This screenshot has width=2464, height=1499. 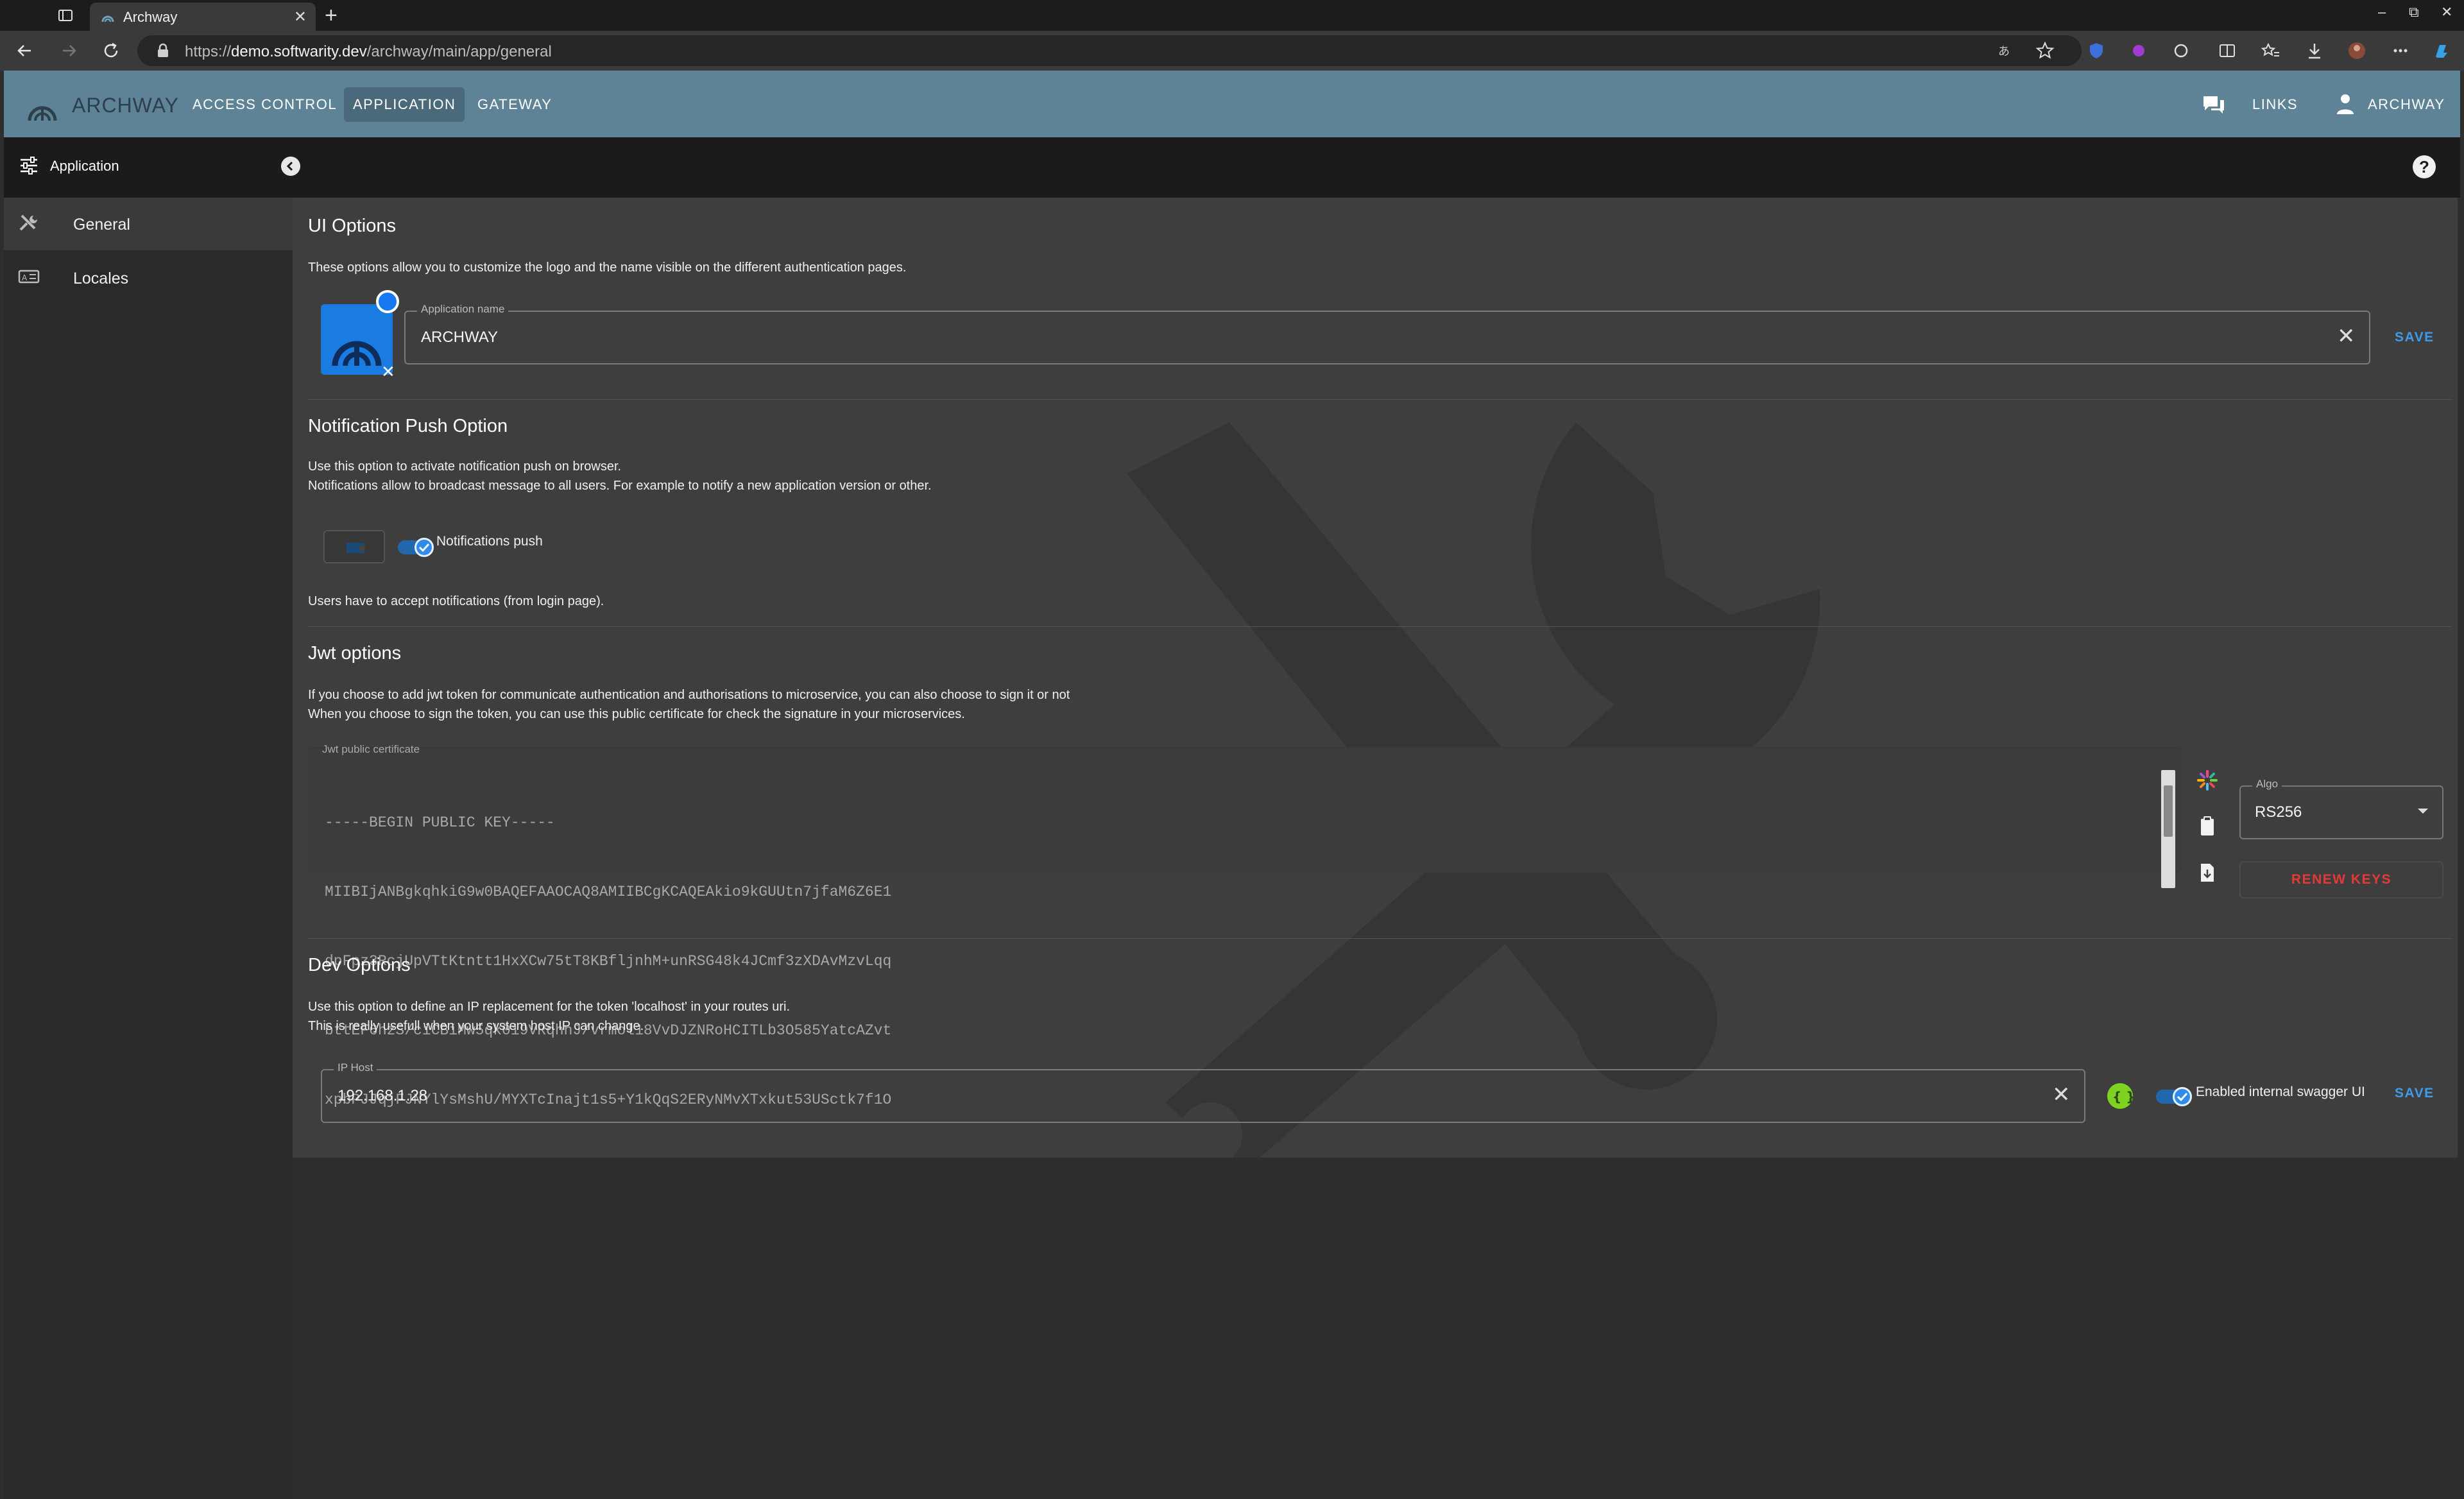 What do you see at coordinates (25, 277) in the screenshot?
I see `svg-text: A` at bounding box center [25, 277].